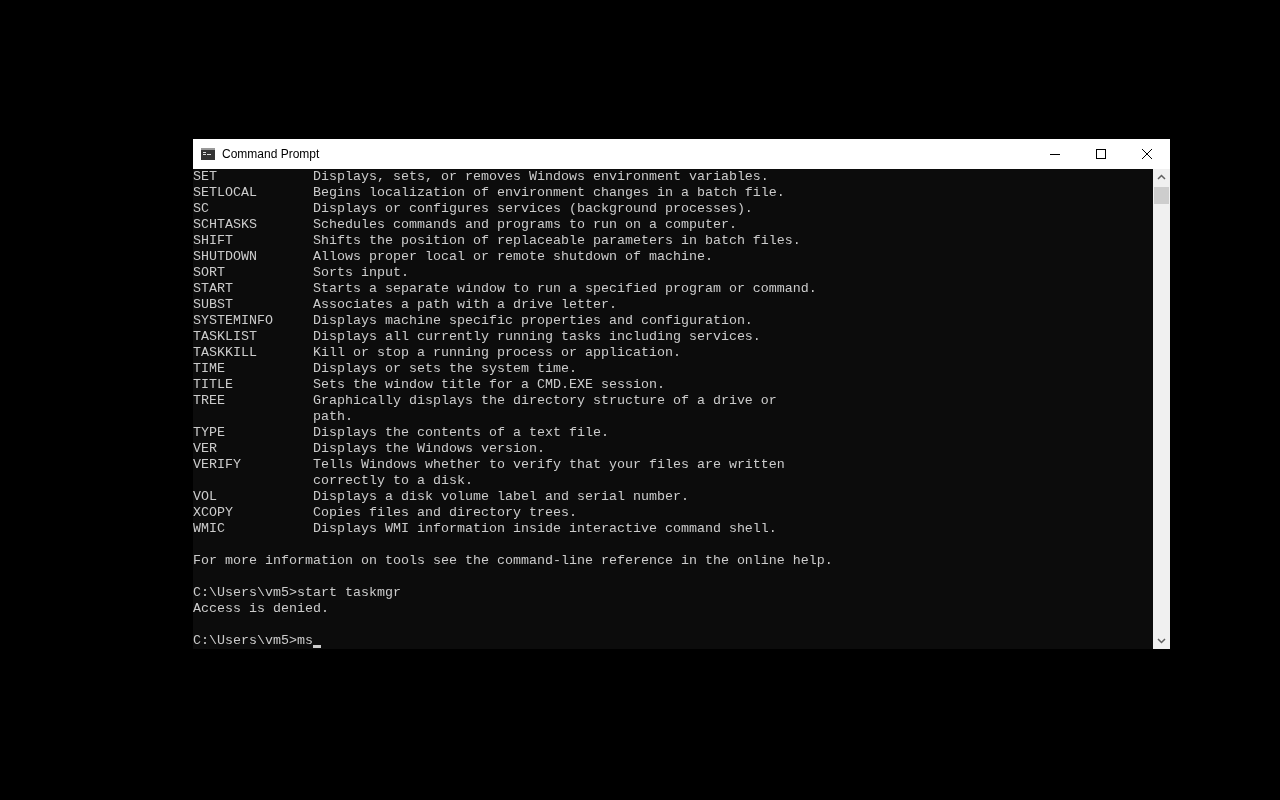 The image size is (1280, 800). I want to click on console-line: TREE Graphically displays the directory structure of a drive or, so click(485, 401).